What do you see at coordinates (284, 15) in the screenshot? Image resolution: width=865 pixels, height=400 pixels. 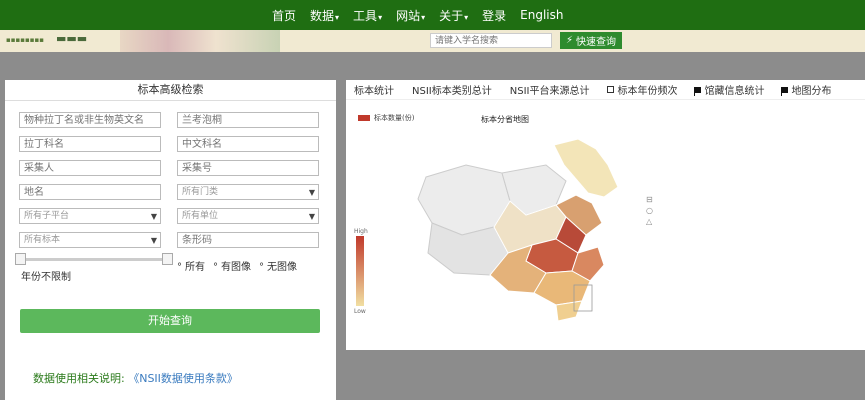 I see `nav-home: 首页` at bounding box center [284, 15].